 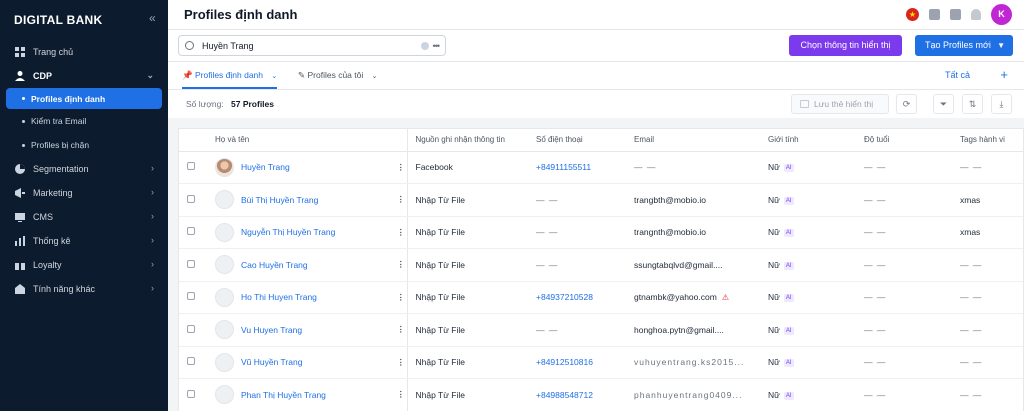 What do you see at coordinates (84, 76) in the screenshot?
I see `sidebar-item-cdp: CDP ⌄` at bounding box center [84, 76].